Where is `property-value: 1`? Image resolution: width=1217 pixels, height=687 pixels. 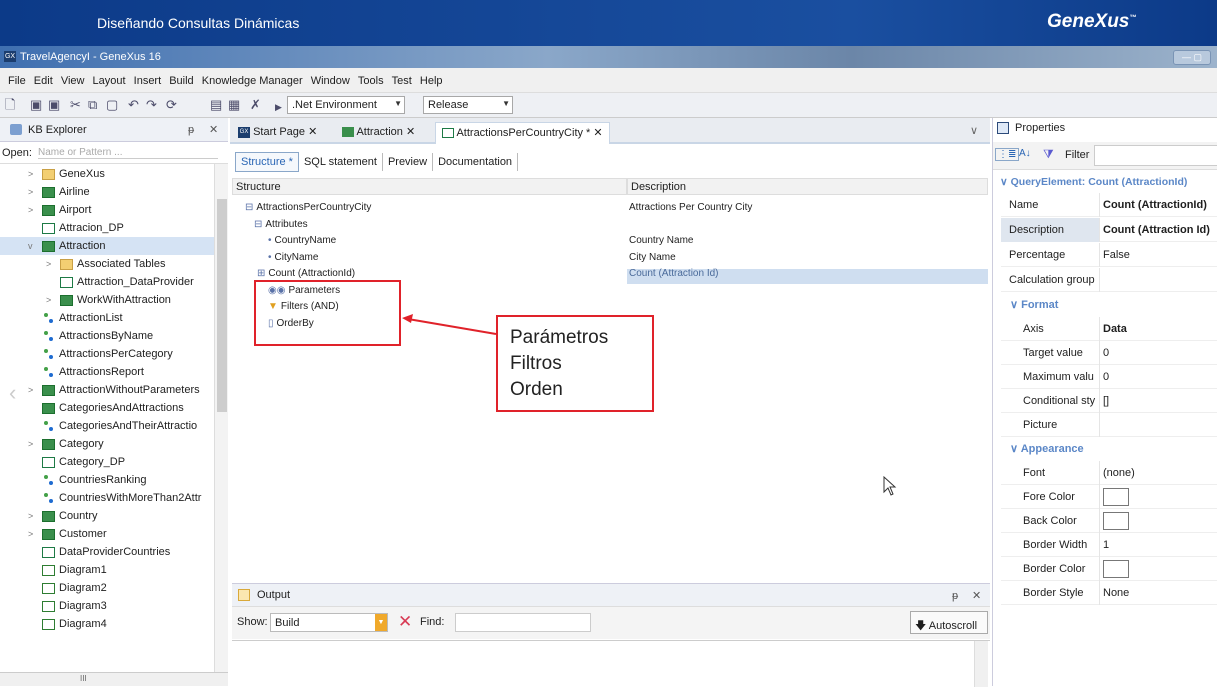
property-value: 1 is located at coordinates (1106, 545).